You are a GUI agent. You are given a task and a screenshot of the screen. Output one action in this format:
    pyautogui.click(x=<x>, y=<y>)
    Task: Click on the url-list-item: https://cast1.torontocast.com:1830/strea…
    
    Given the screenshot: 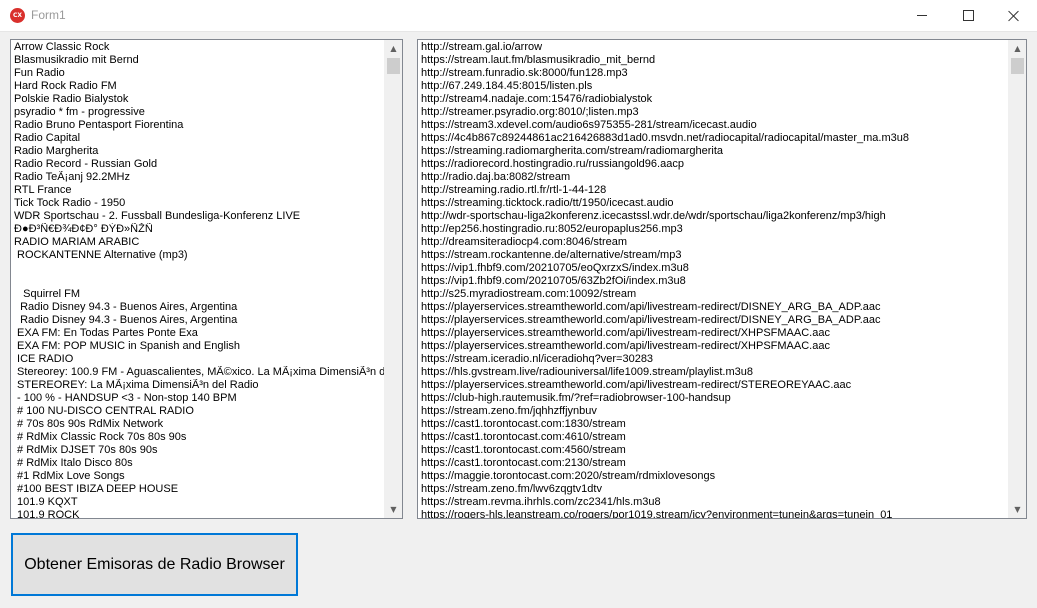 What is the action you would take?
    pyautogui.click(x=713, y=424)
    